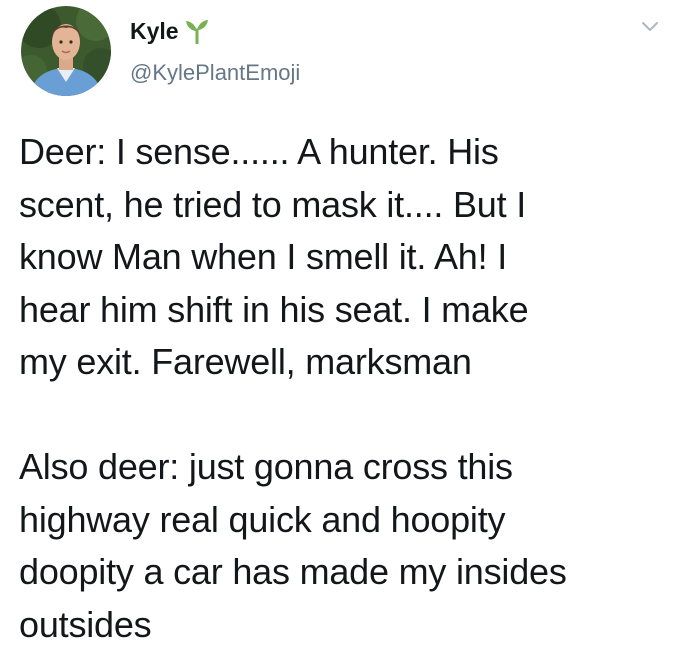  I want to click on display-name: Kyle, so click(154, 31).